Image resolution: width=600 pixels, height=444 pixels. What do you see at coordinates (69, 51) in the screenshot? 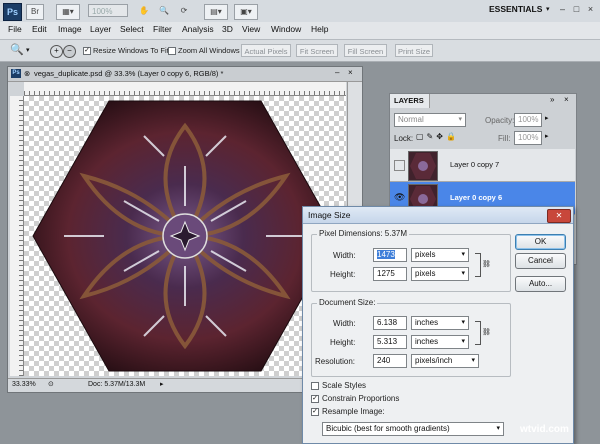
I see `zoom-out-icon: −` at bounding box center [69, 51].